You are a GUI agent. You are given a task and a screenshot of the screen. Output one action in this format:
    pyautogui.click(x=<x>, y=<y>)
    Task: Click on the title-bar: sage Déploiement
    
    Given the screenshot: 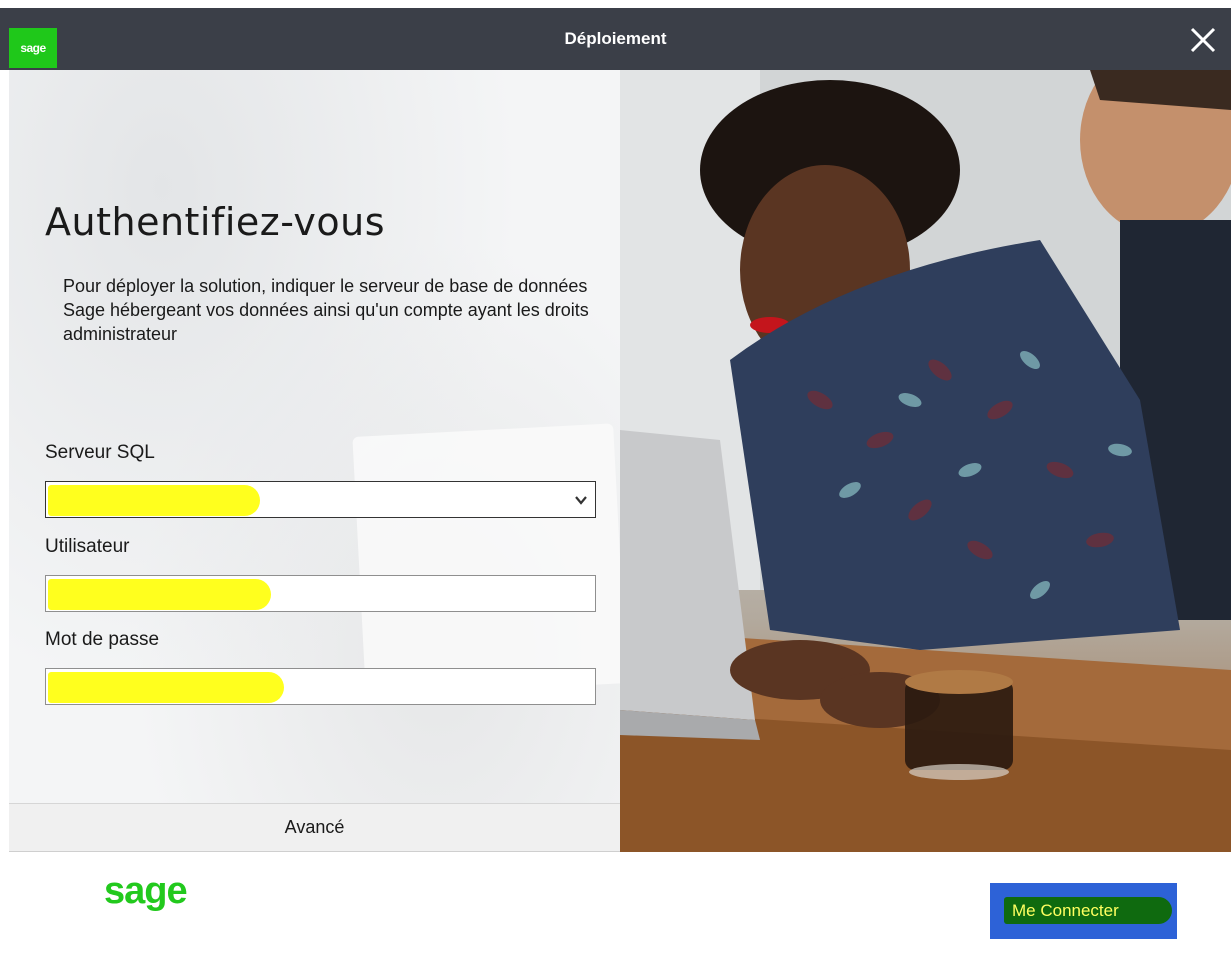 What is the action you would take?
    pyautogui.click(x=615, y=39)
    